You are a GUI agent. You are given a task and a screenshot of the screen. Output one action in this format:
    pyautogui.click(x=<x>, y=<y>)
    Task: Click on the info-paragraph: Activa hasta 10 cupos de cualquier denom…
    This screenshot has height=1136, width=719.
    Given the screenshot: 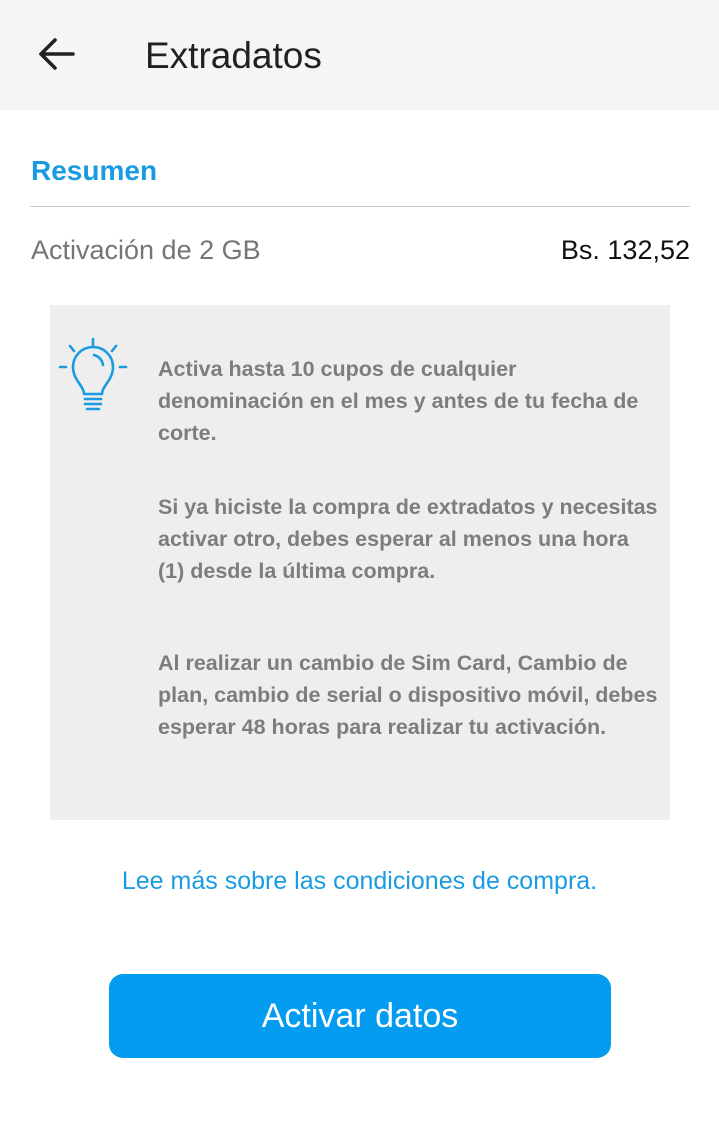 What is the action you would take?
    pyautogui.click(x=398, y=401)
    